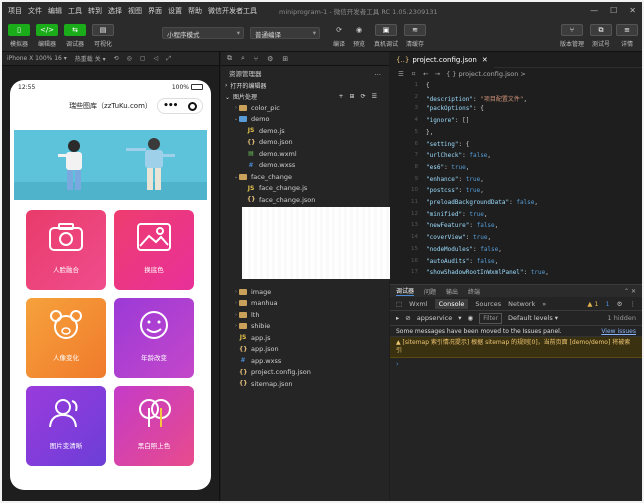 Image resolution: width=644 pixels, height=503 pixels. I want to click on close-mini-icon, so click(192, 106).